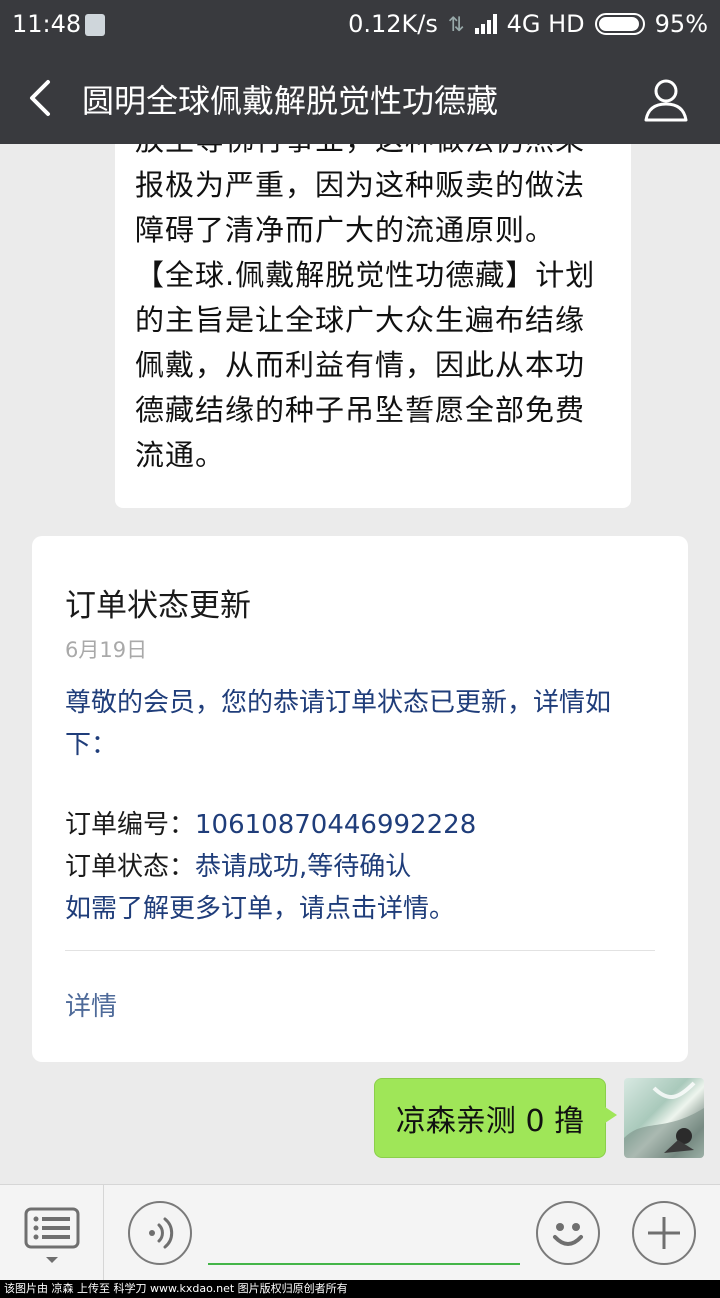  I want to click on message-line: 佩戴，从而利益有情，因此从本功, so click(360, 365).